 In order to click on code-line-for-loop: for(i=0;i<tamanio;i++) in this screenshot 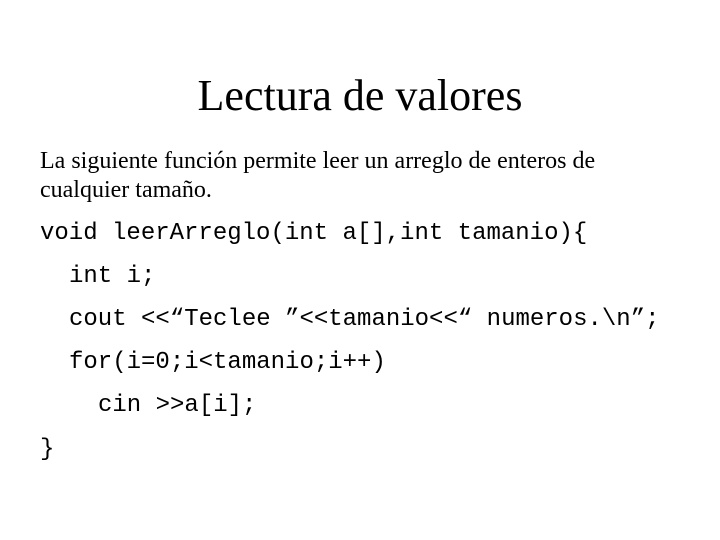, I will do `click(227, 362)`.